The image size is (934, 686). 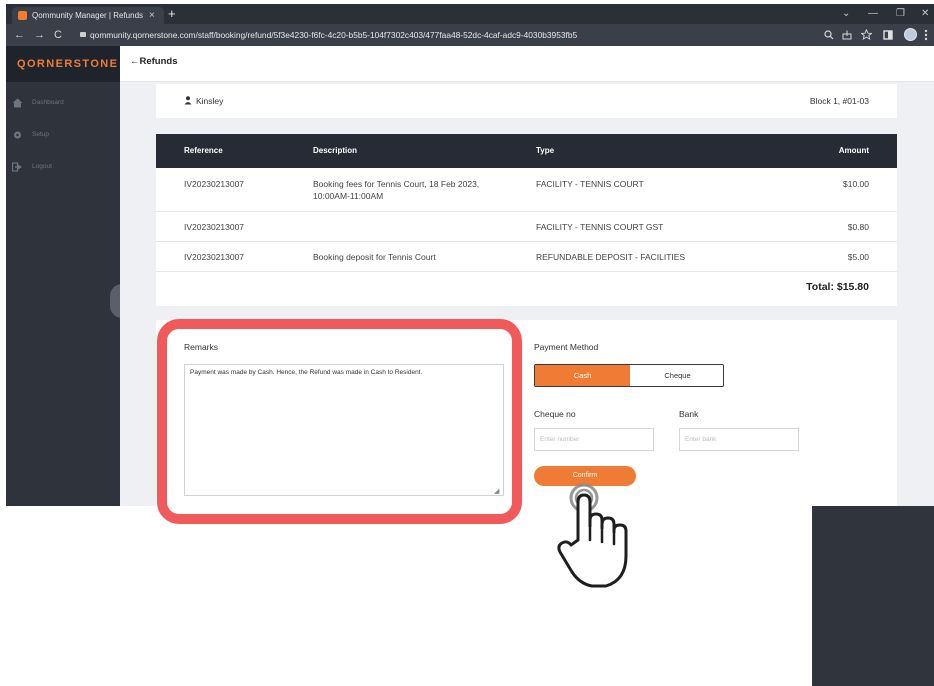 I want to click on cell-amount: $5.00, so click(x=858, y=257).